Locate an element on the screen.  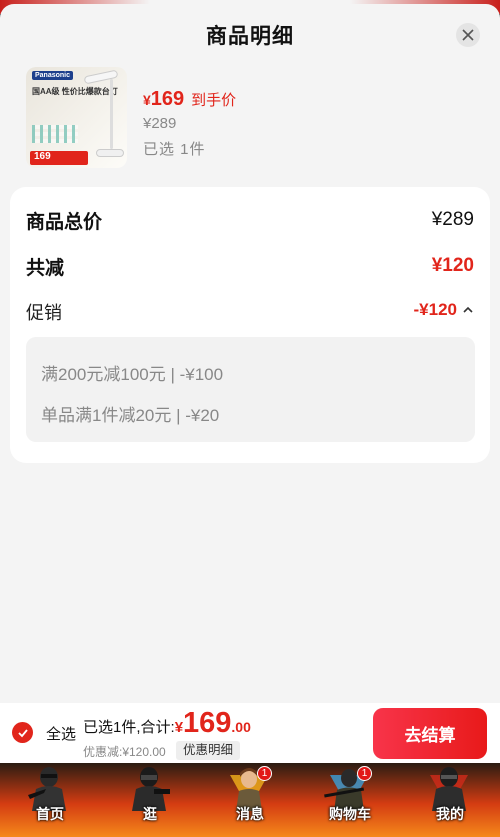
tab-label: 消息 is located at coordinates (250, 814).